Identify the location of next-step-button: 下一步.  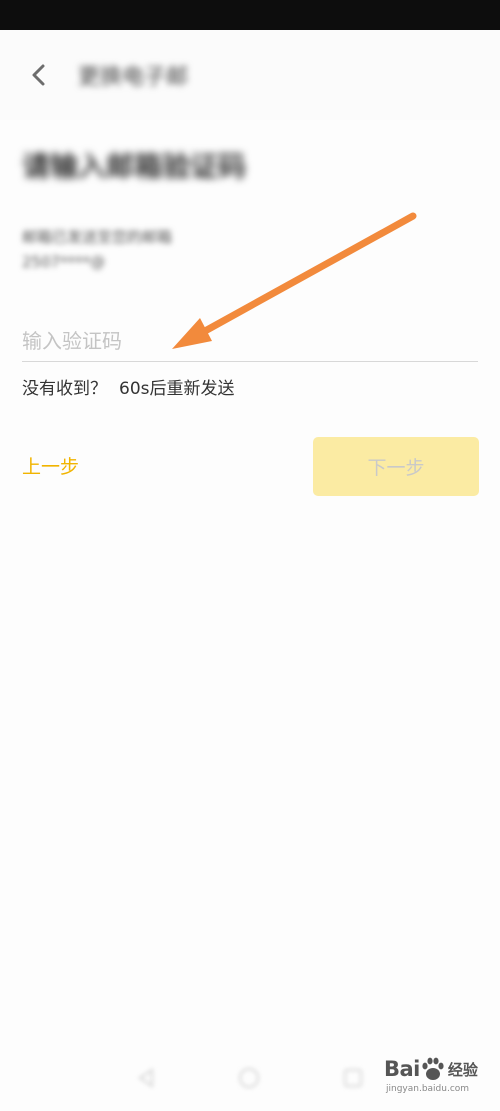
(396, 466).